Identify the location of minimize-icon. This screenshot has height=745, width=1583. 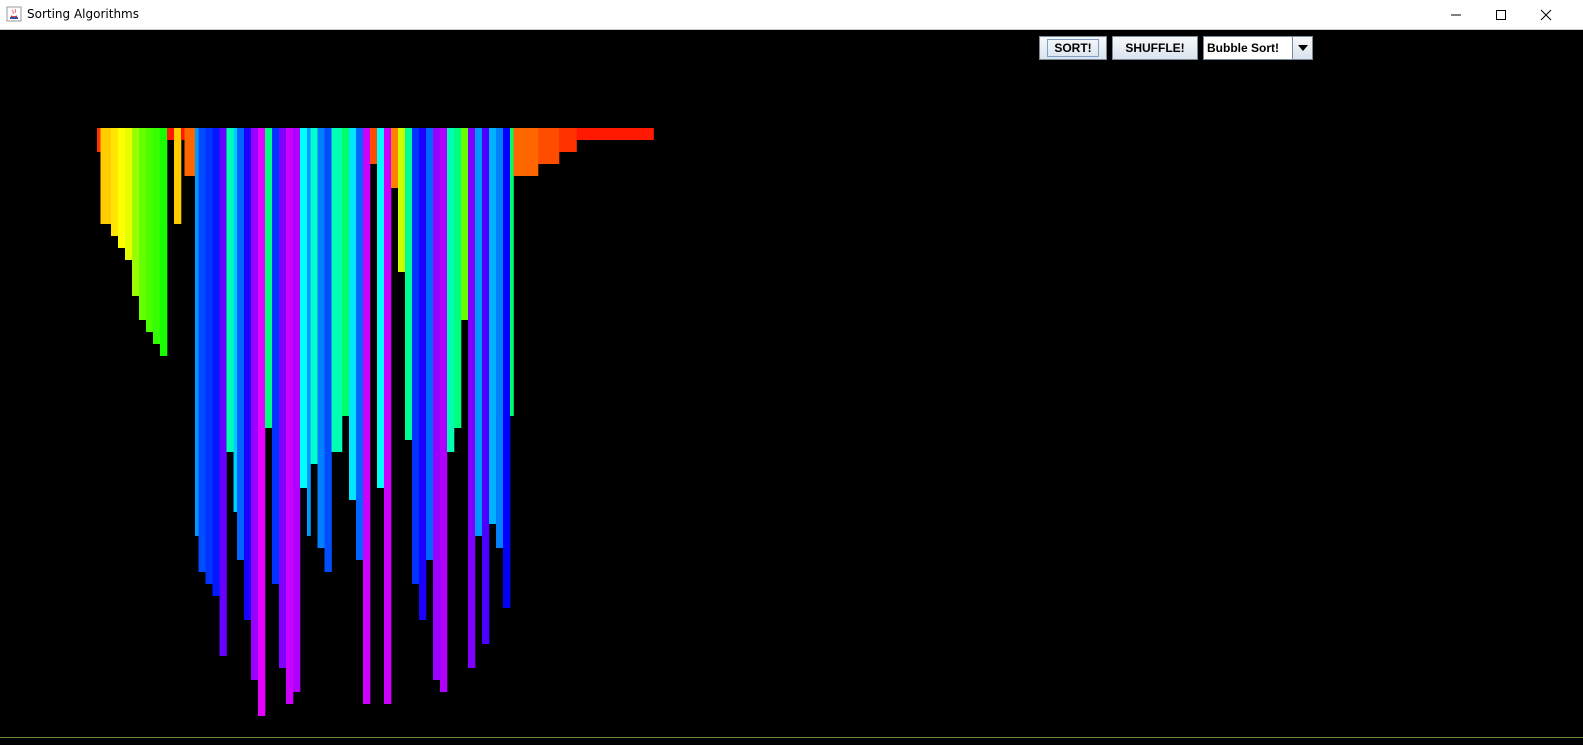
(1456, 15).